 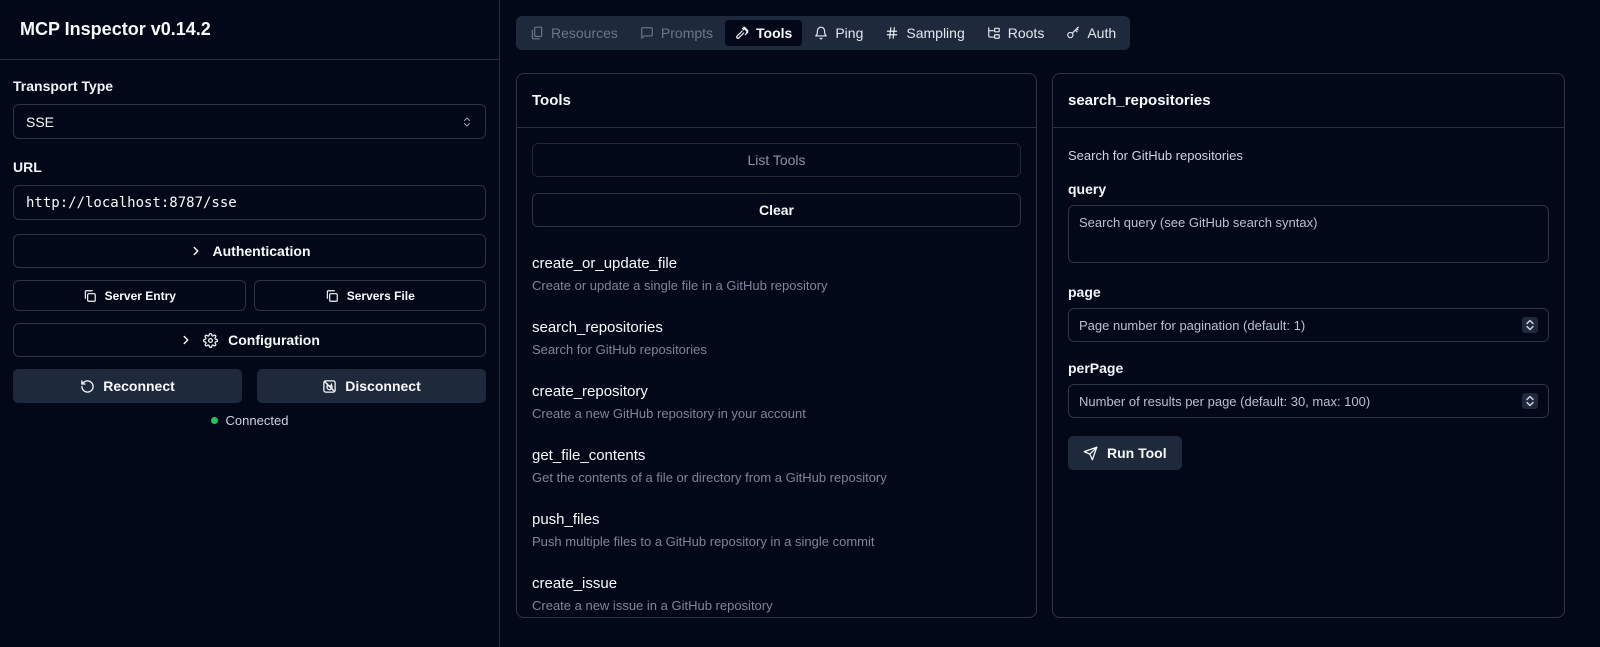 What do you see at coordinates (1308, 101) in the screenshot?
I see `tool-detail-header: search_repositories` at bounding box center [1308, 101].